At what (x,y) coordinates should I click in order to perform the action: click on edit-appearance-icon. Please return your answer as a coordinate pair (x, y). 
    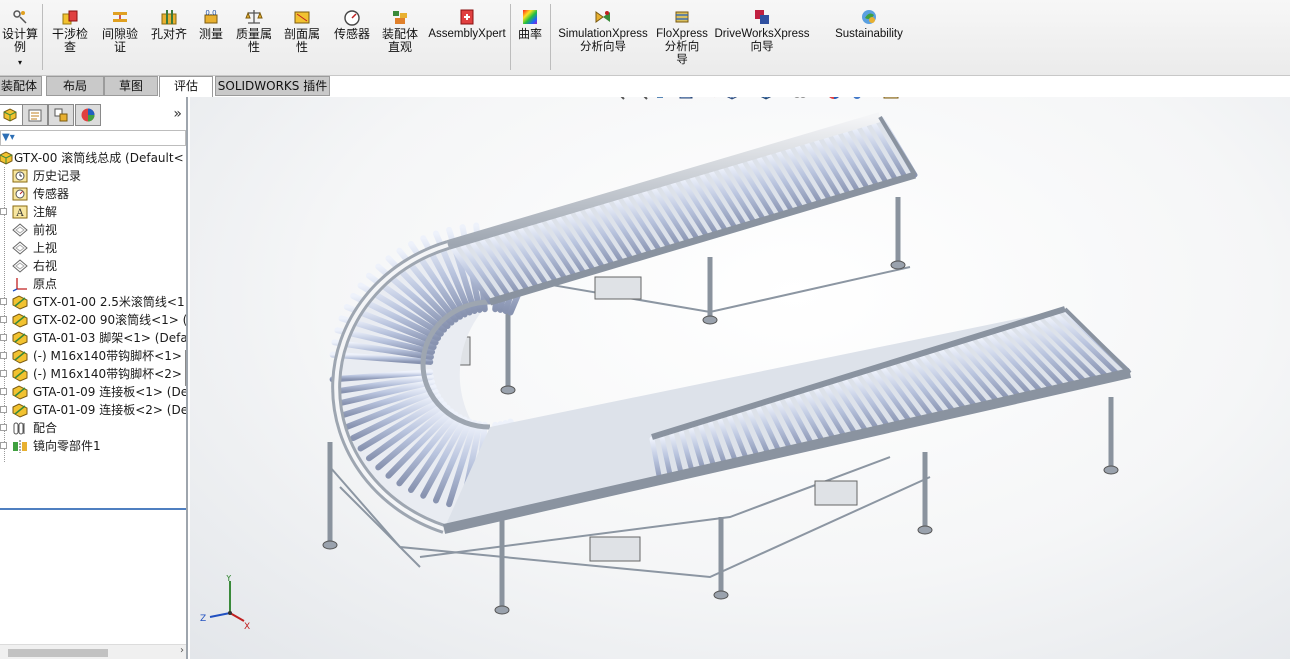
    Looking at the image, I should click on (834, 99).